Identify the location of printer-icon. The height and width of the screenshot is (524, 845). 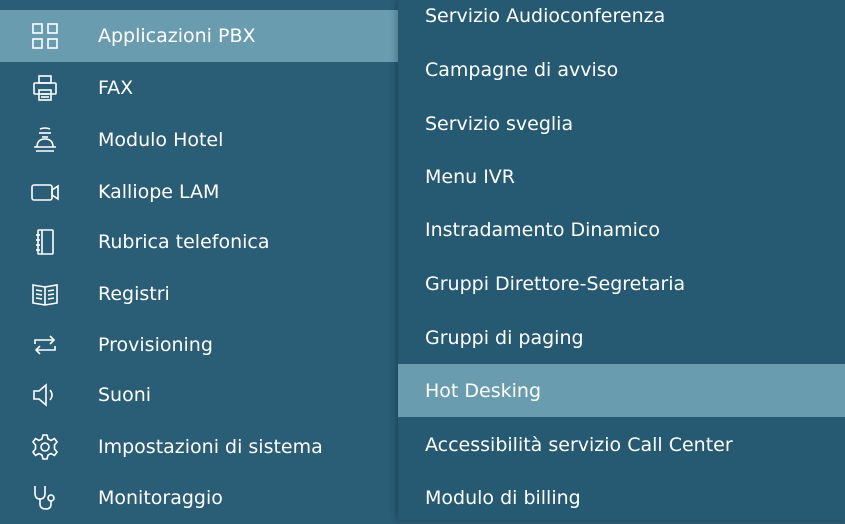
(45, 88).